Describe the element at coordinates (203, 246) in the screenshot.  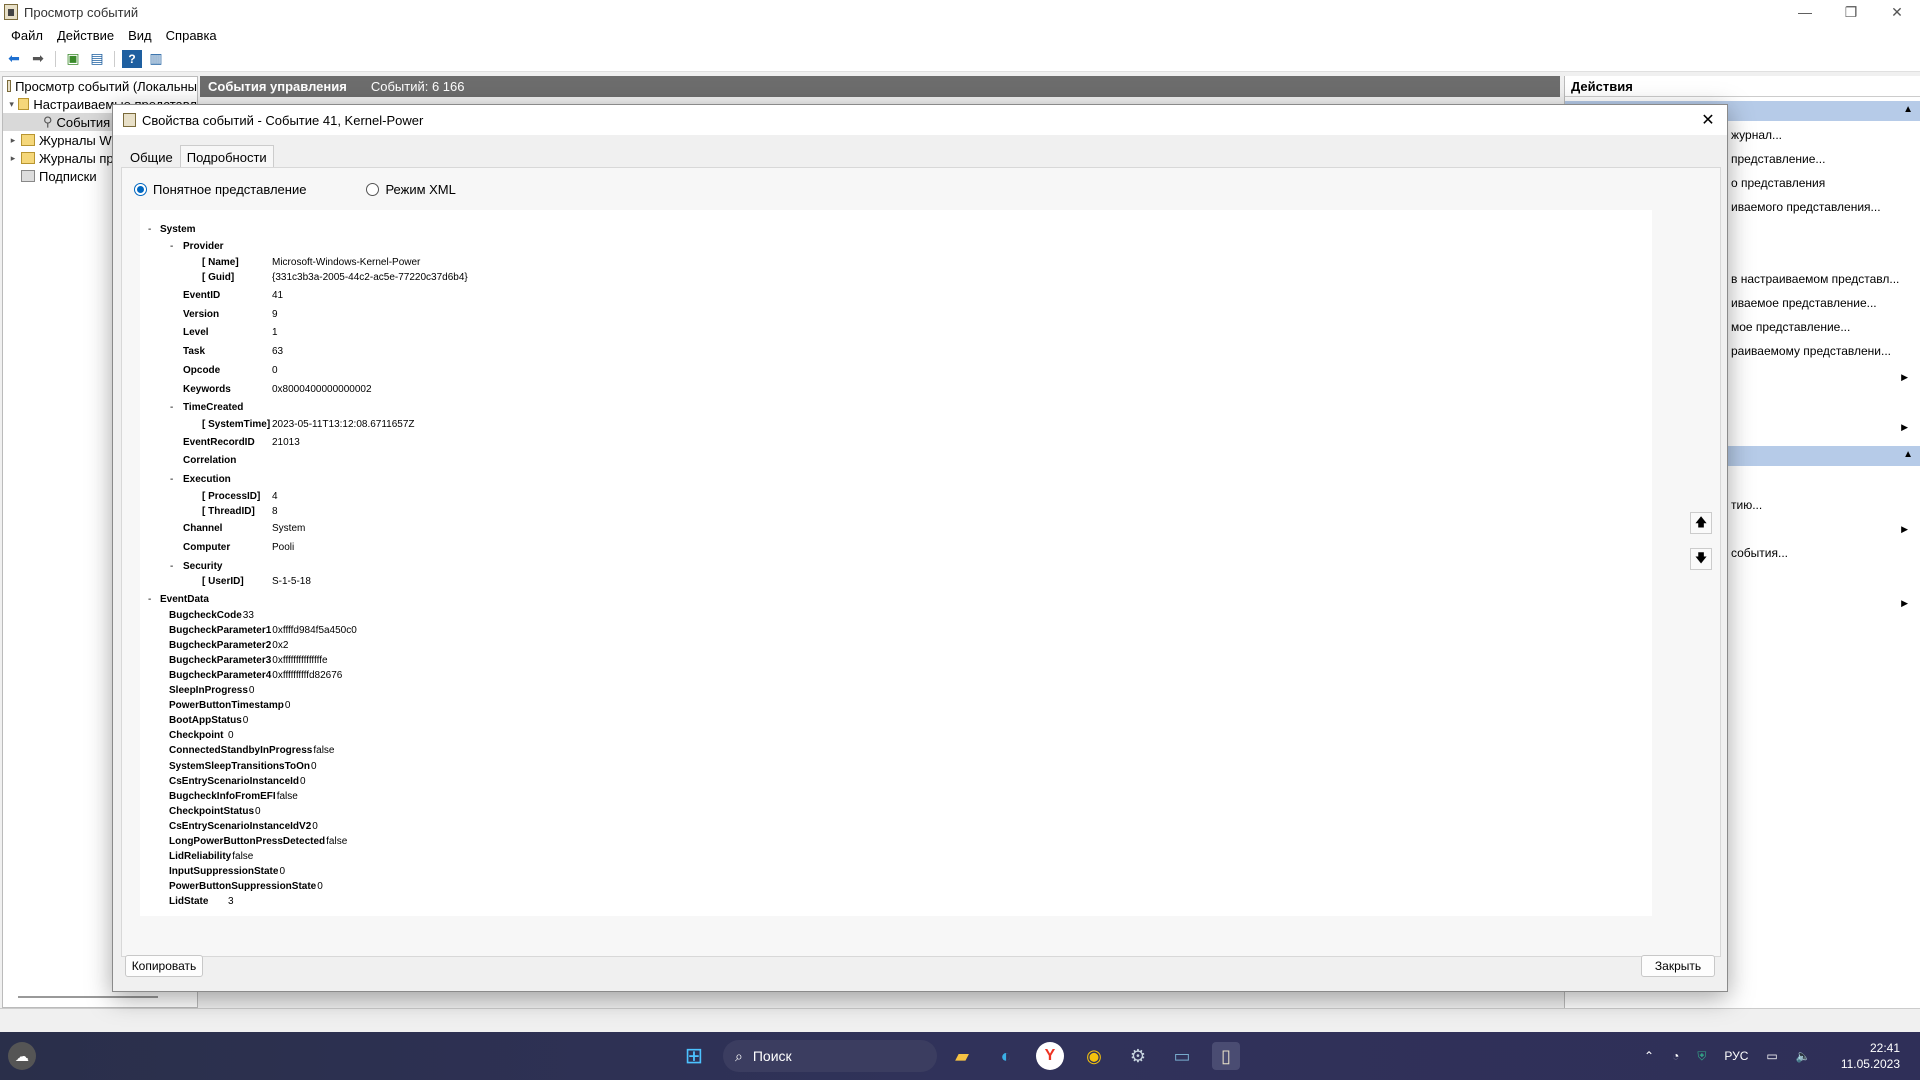
I see `node-provider: Provider` at that location.